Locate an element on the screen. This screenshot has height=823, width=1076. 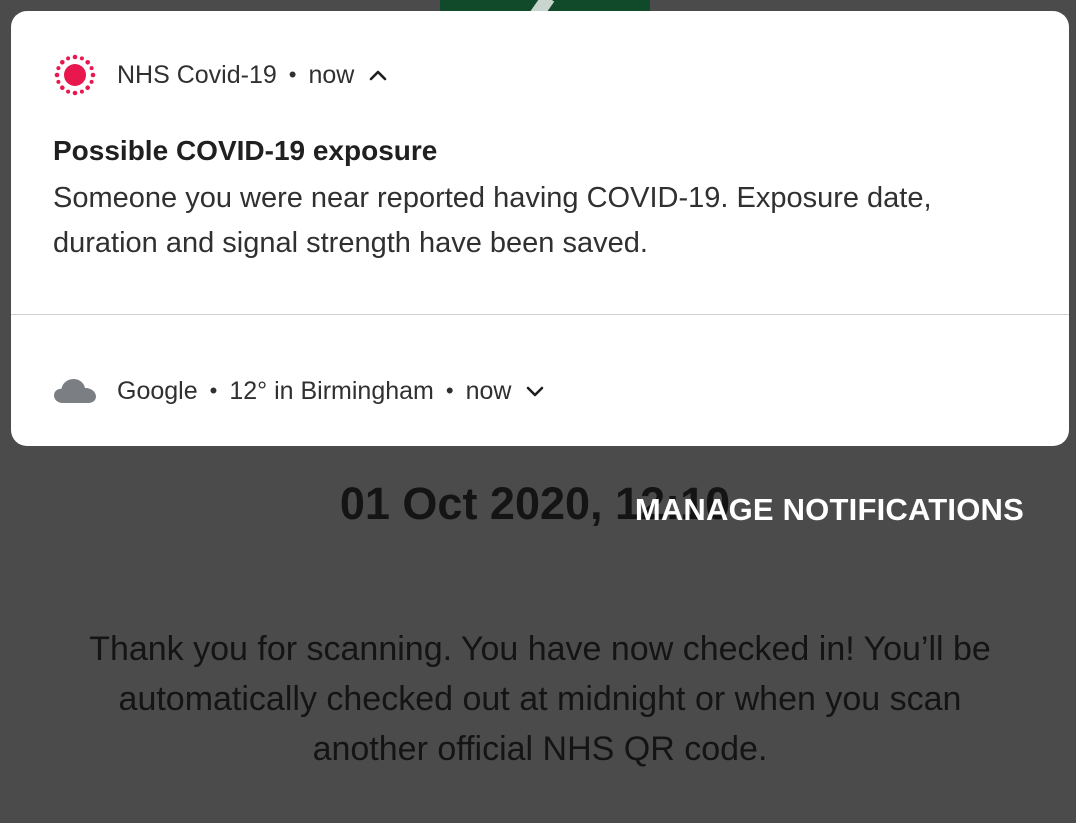
chevron-down-icon is located at coordinates (535, 391).